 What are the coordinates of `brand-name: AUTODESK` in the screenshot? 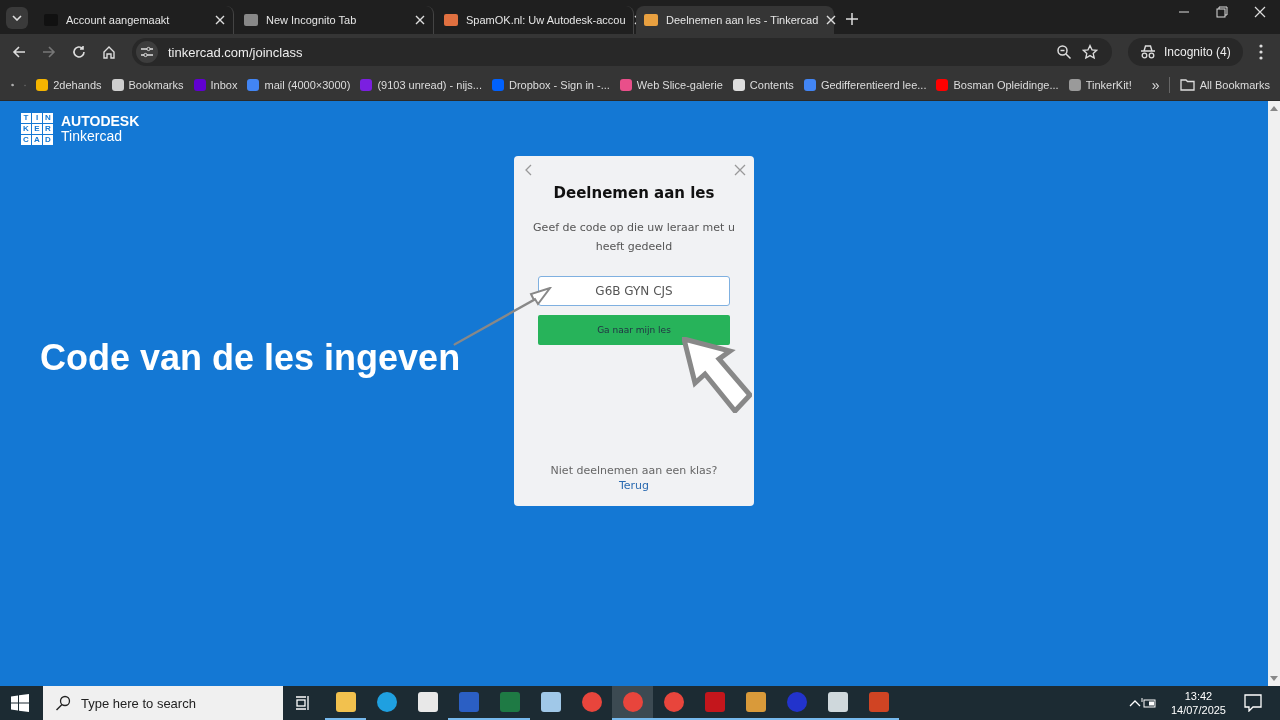 It's located at (100, 121).